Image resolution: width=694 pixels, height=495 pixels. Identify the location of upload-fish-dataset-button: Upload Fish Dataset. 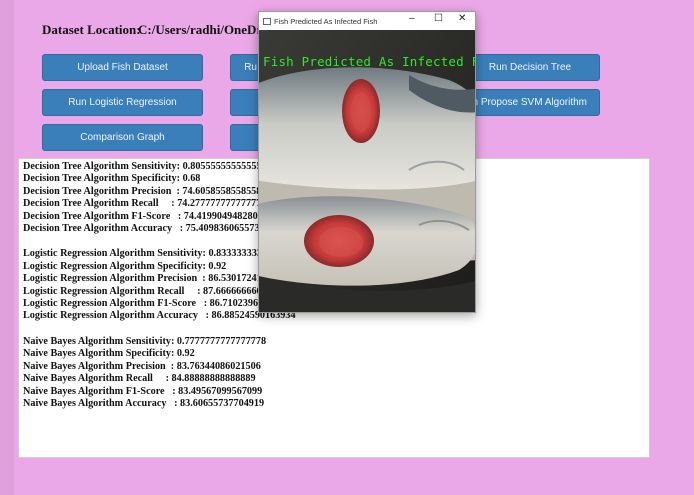
(122, 67).